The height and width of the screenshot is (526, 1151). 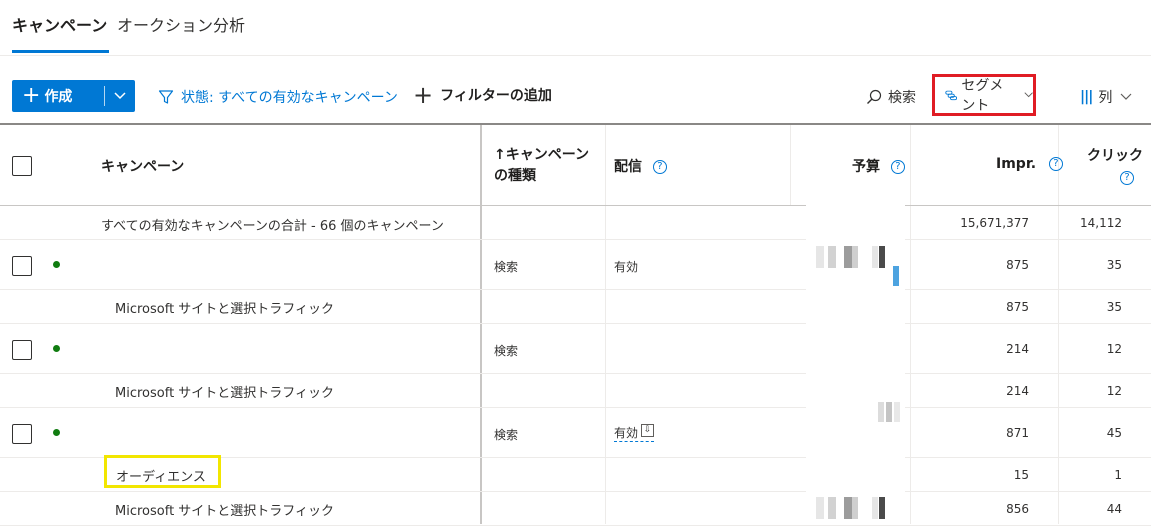 What do you see at coordinates (628, 167) in the screenshot?
I see `delivery-header-label: 配信` at bounding box center [628, 167].